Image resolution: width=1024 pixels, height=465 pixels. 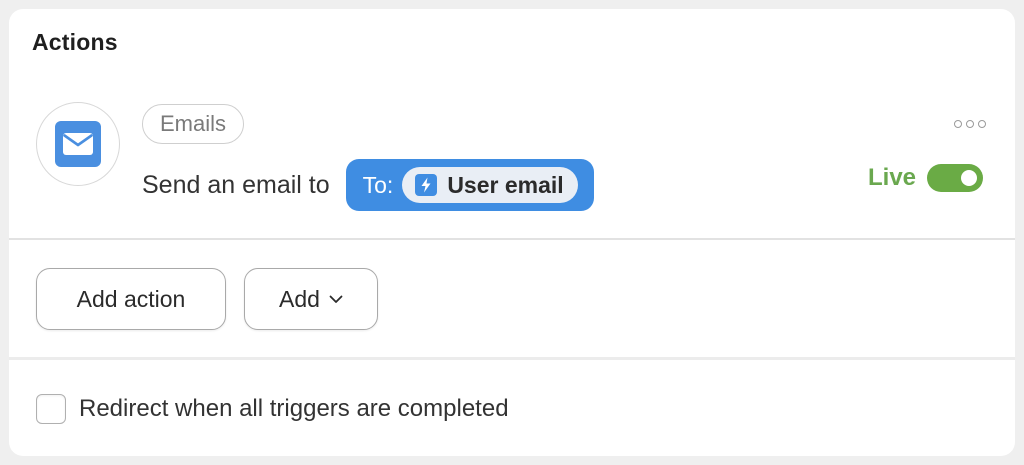 I want to click on section-title: Actions, so click(x=75, y=42).